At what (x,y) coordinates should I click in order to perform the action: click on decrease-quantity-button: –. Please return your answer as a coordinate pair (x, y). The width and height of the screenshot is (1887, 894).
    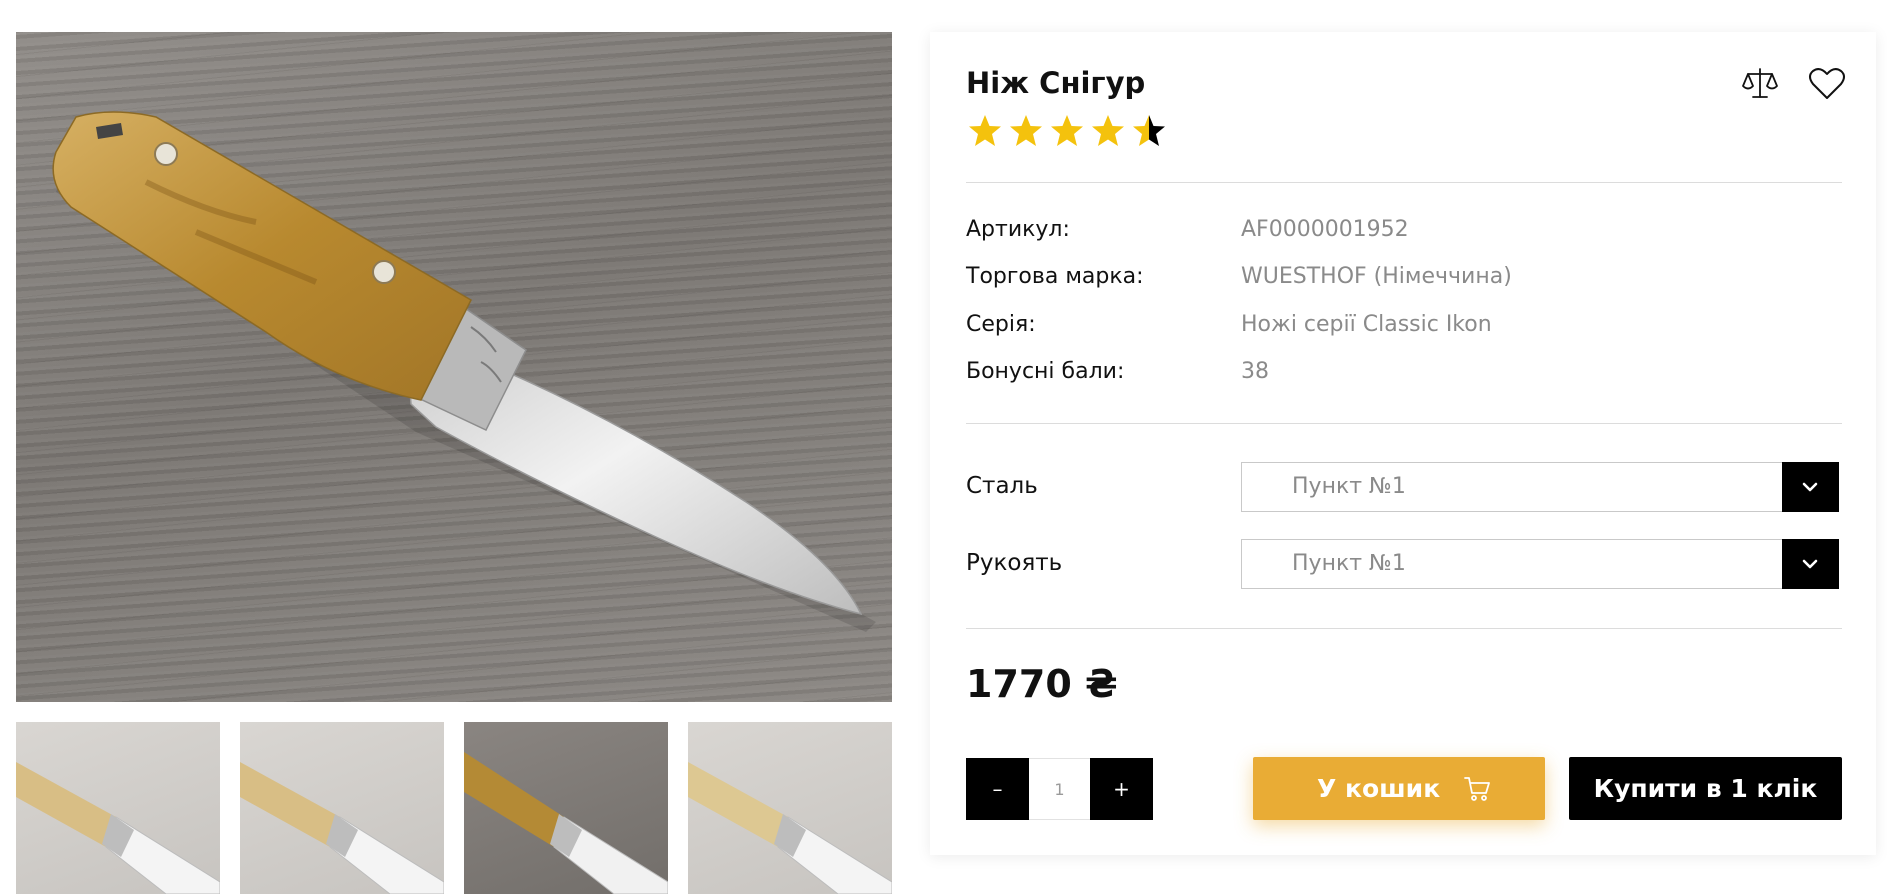
    Looking at the image, I should click on (997, 789).